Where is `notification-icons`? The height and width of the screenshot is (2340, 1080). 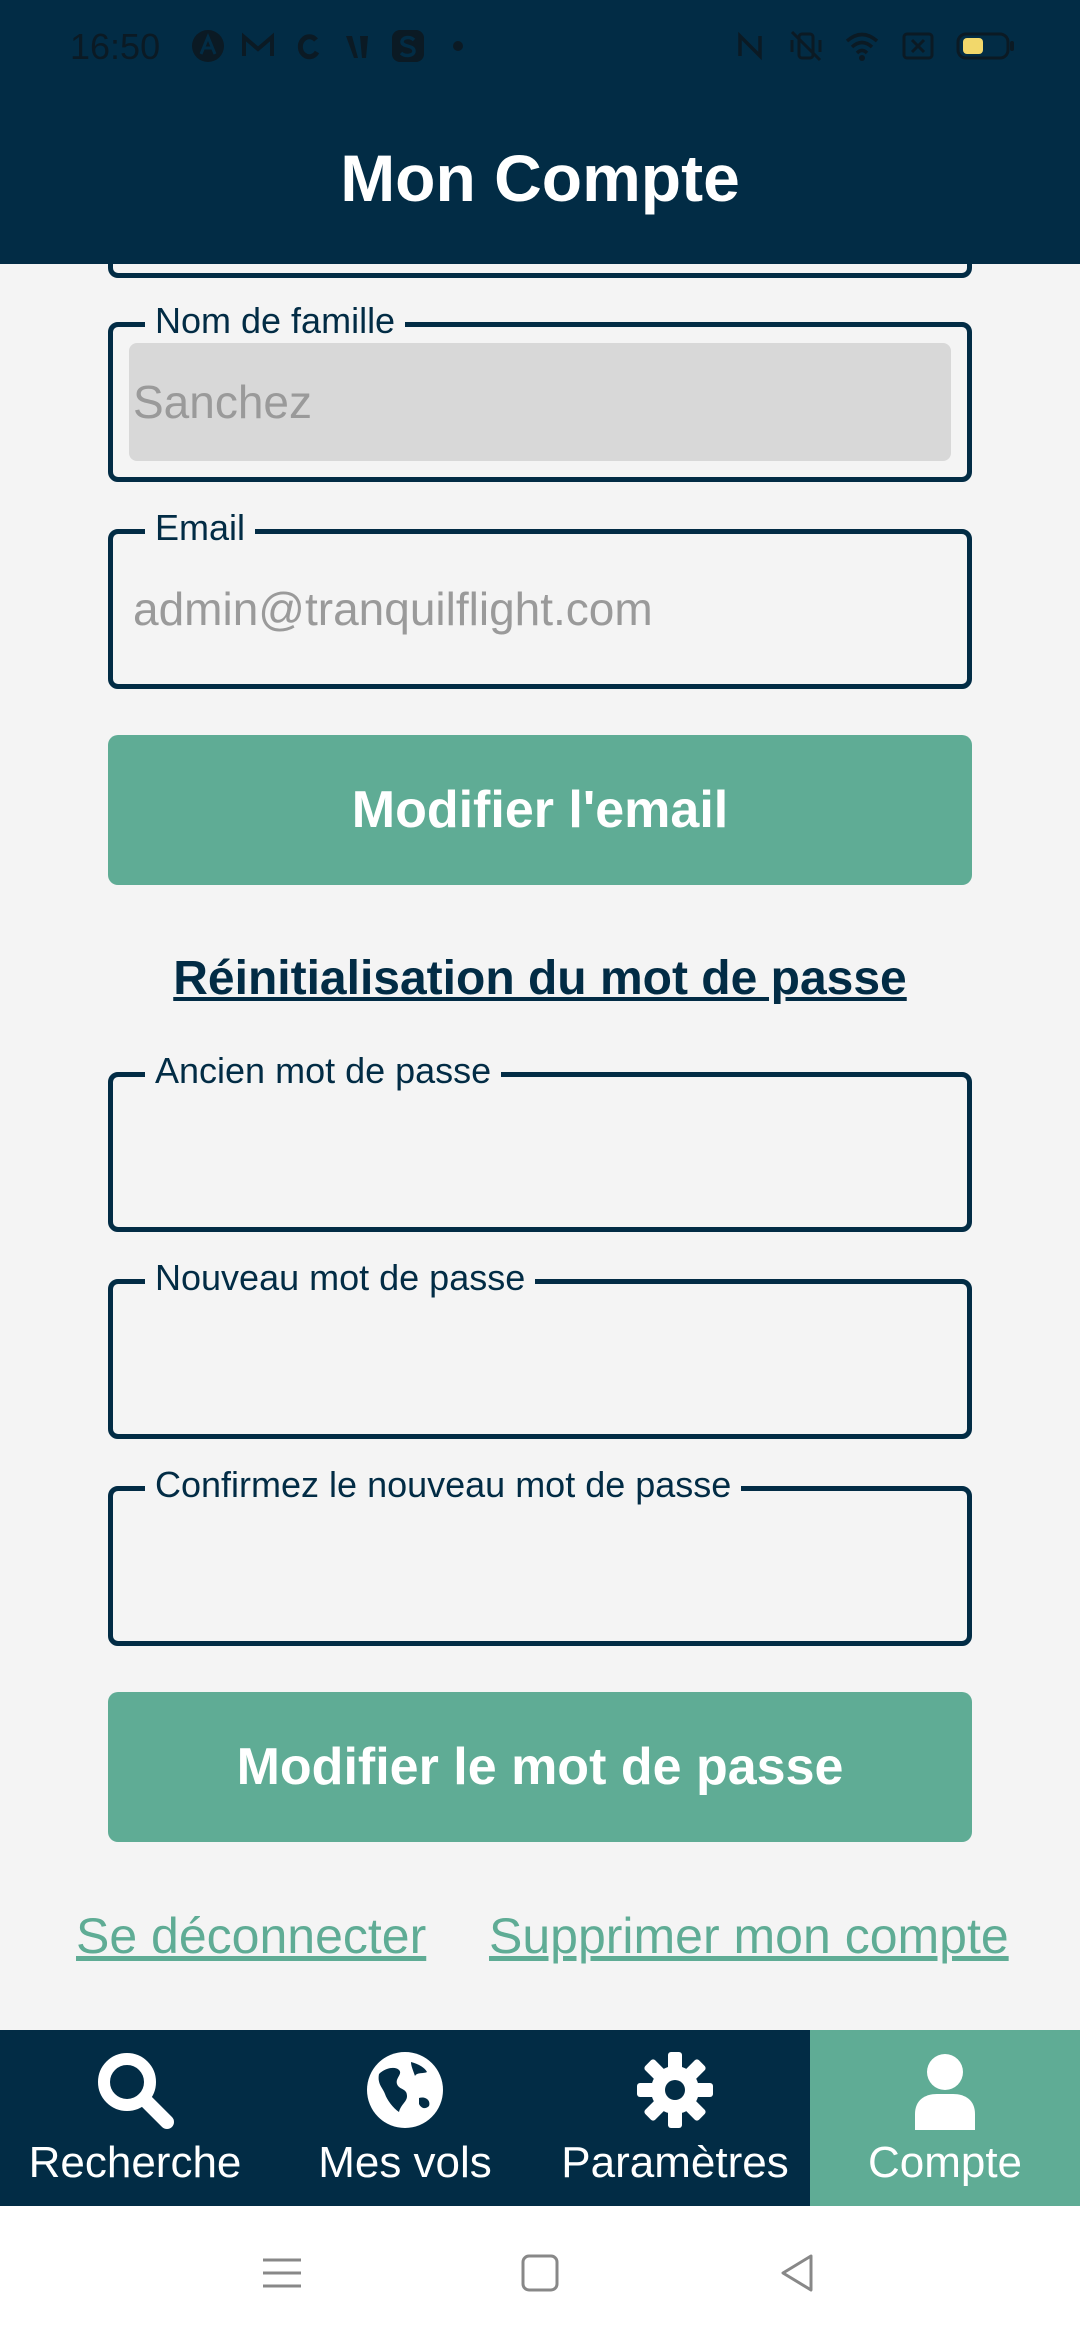
notification-icons is located at coordinates (333, 46).